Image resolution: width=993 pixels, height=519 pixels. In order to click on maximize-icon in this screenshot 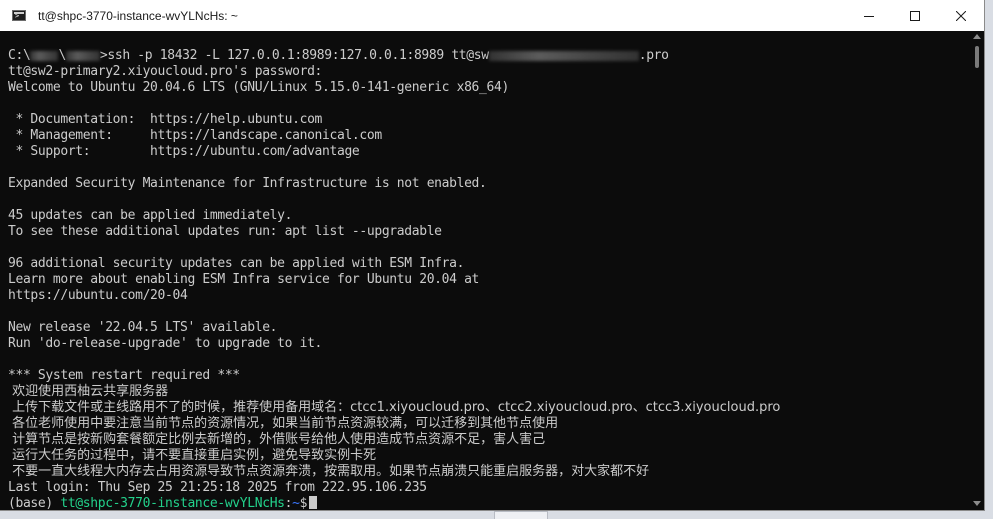, I will do `click(915, 15)`.